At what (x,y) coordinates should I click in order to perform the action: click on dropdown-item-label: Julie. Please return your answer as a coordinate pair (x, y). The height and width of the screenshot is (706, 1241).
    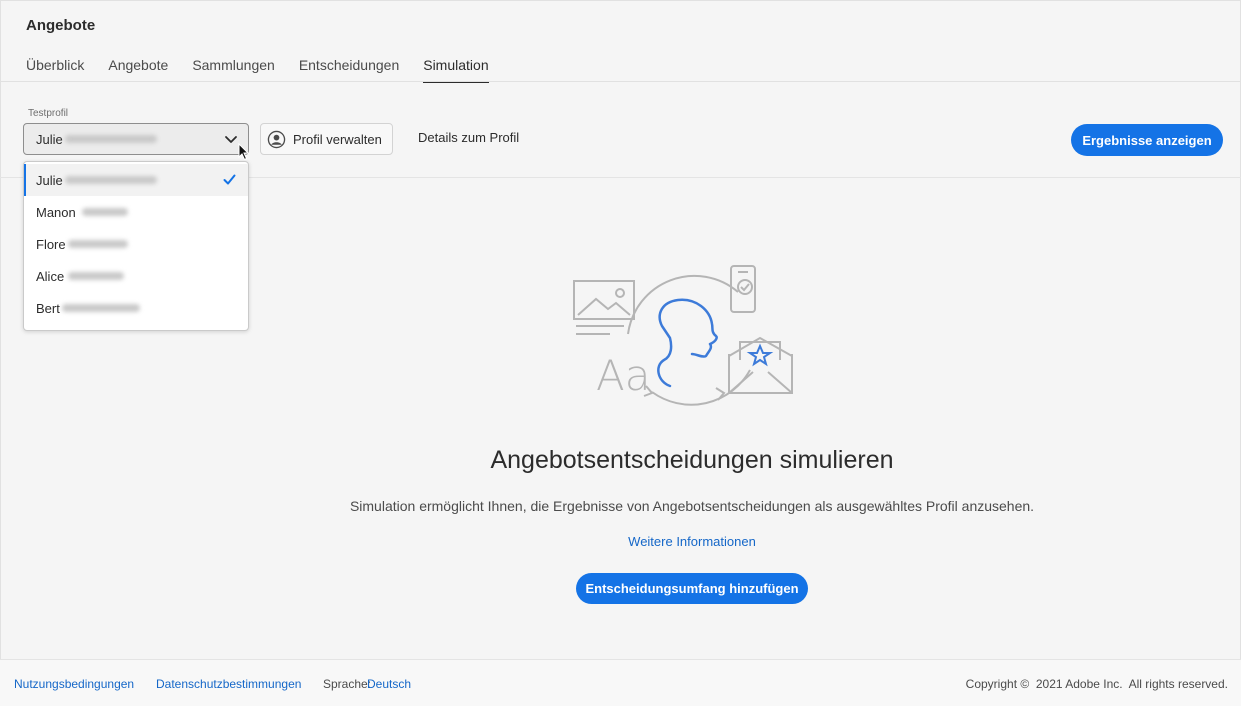
    Looking at the image, I should click on (49, 180).